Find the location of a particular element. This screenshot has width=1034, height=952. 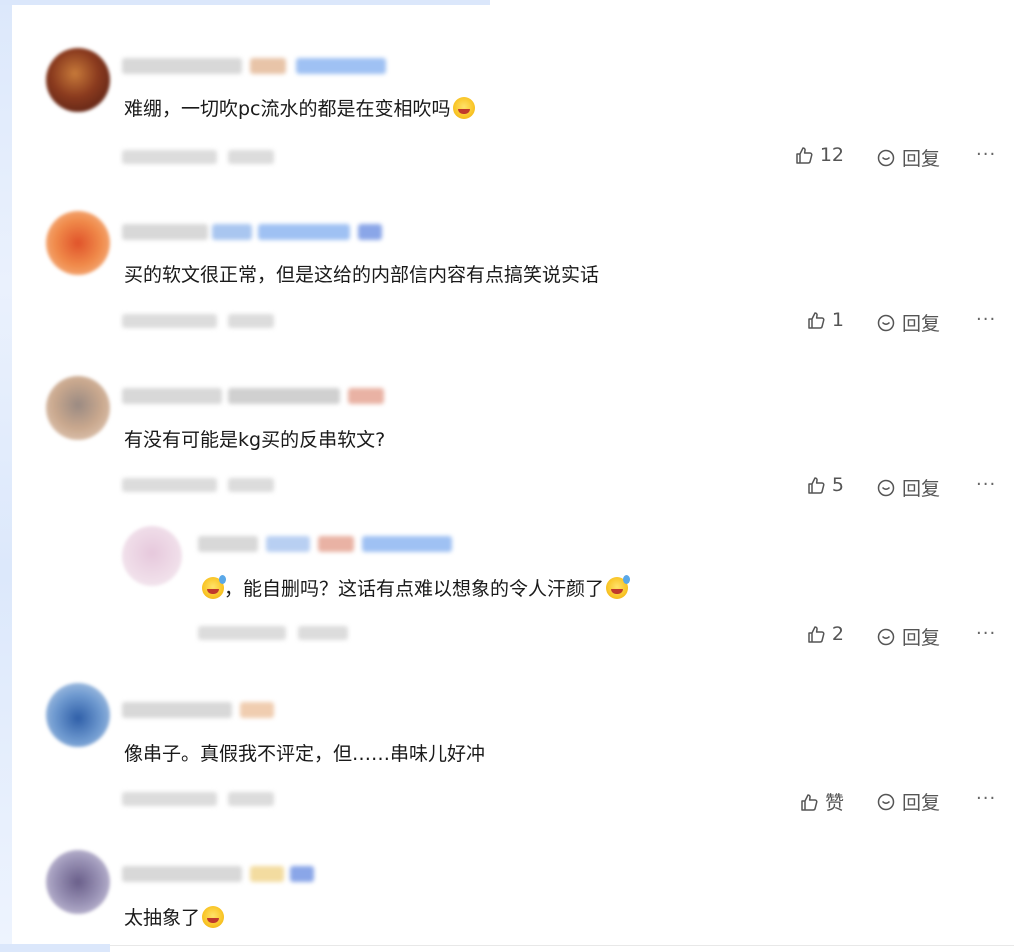

like-button: 2 is located at coordinates (825, 634).